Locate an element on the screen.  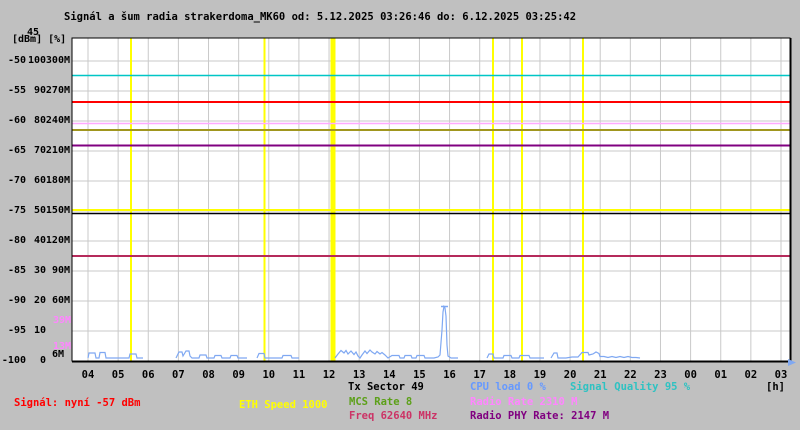
x-label-hour: 22 is located at coordinates (630, 375).